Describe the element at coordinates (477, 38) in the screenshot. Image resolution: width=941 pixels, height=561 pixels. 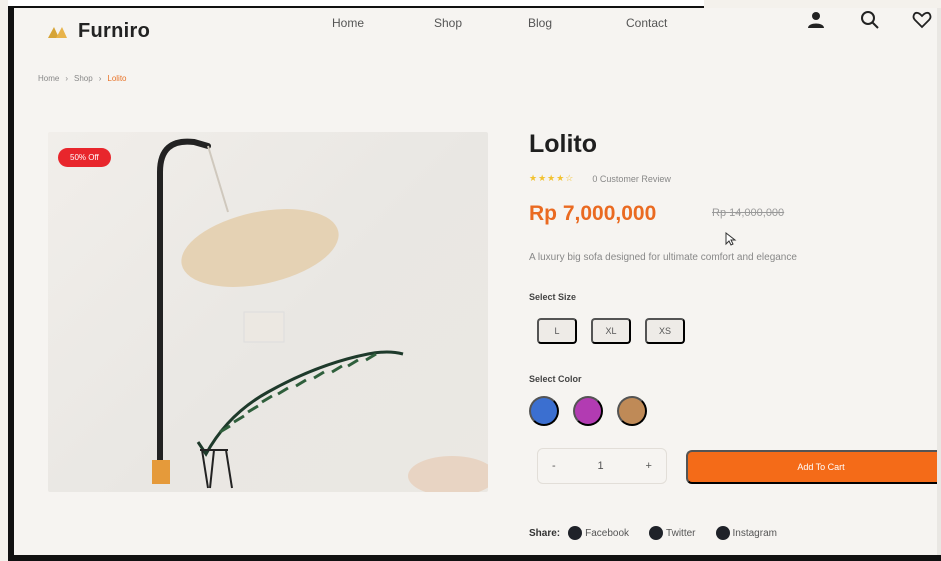
I see `header: Furniro Home Shop Blog Contact` at that location.